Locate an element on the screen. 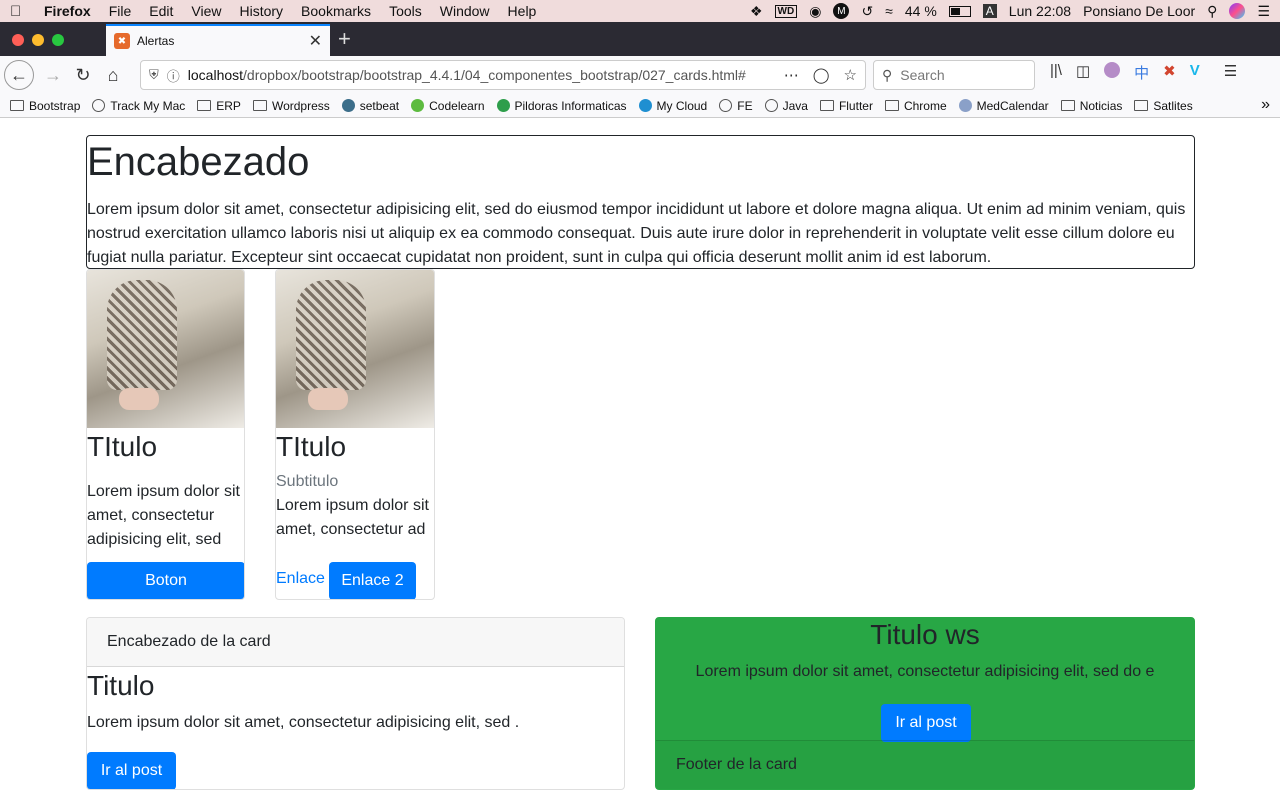  card-header: Encabezado de la card is located at coordinates (355, 642).